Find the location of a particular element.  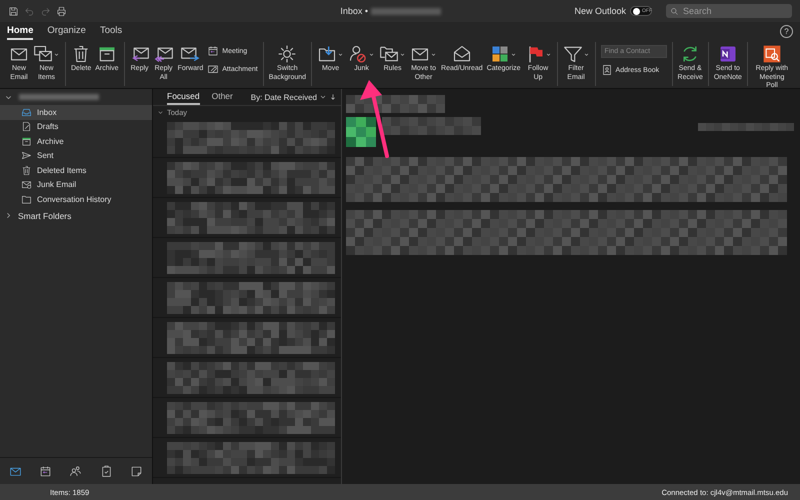

folder-arrow-icon is located at coordinates (327, 54).